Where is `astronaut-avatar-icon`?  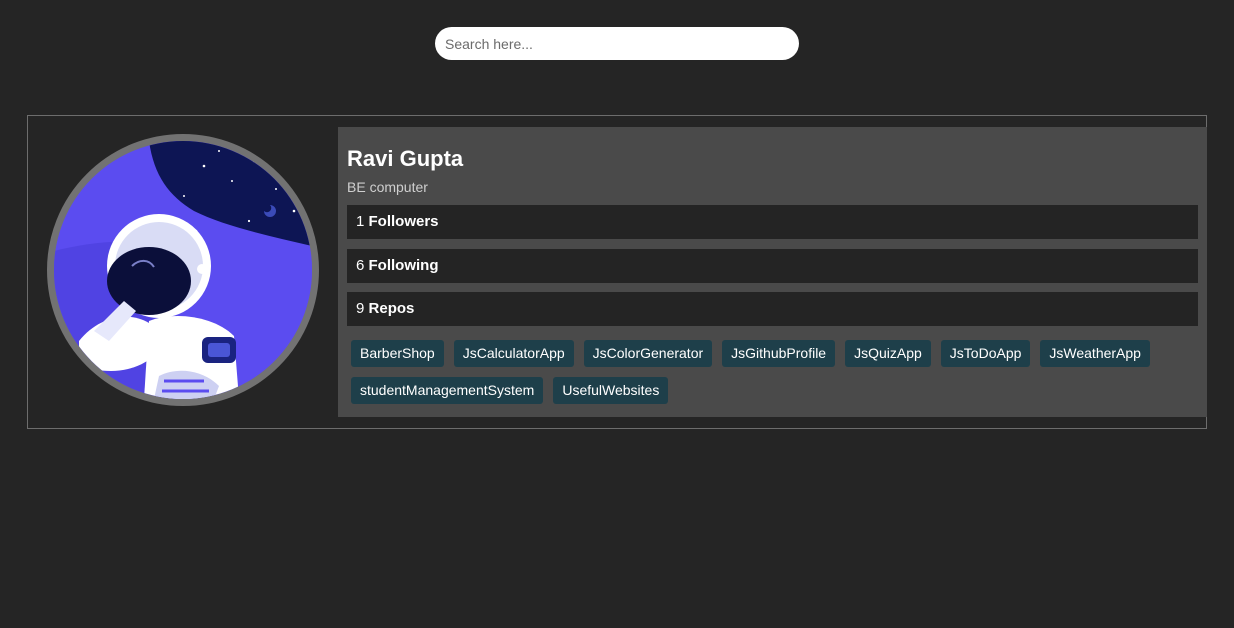 astronaut-avatar-icon is located at coordinates (183, 270).